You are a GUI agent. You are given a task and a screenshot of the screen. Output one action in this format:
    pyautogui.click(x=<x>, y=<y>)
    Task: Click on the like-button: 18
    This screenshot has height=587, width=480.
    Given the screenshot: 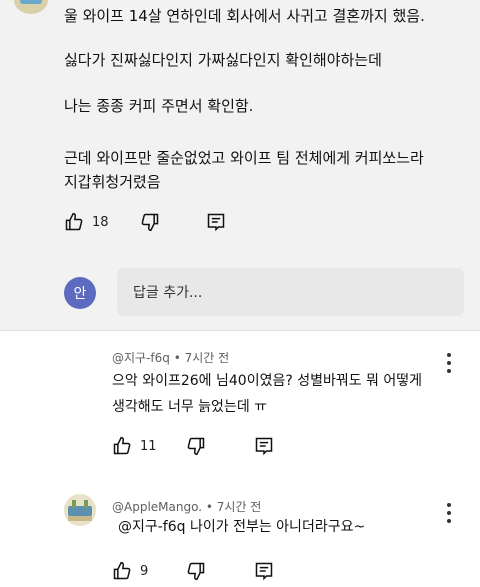 What is the action you would take?
    pyautogui.click(x=86, y=222)
    